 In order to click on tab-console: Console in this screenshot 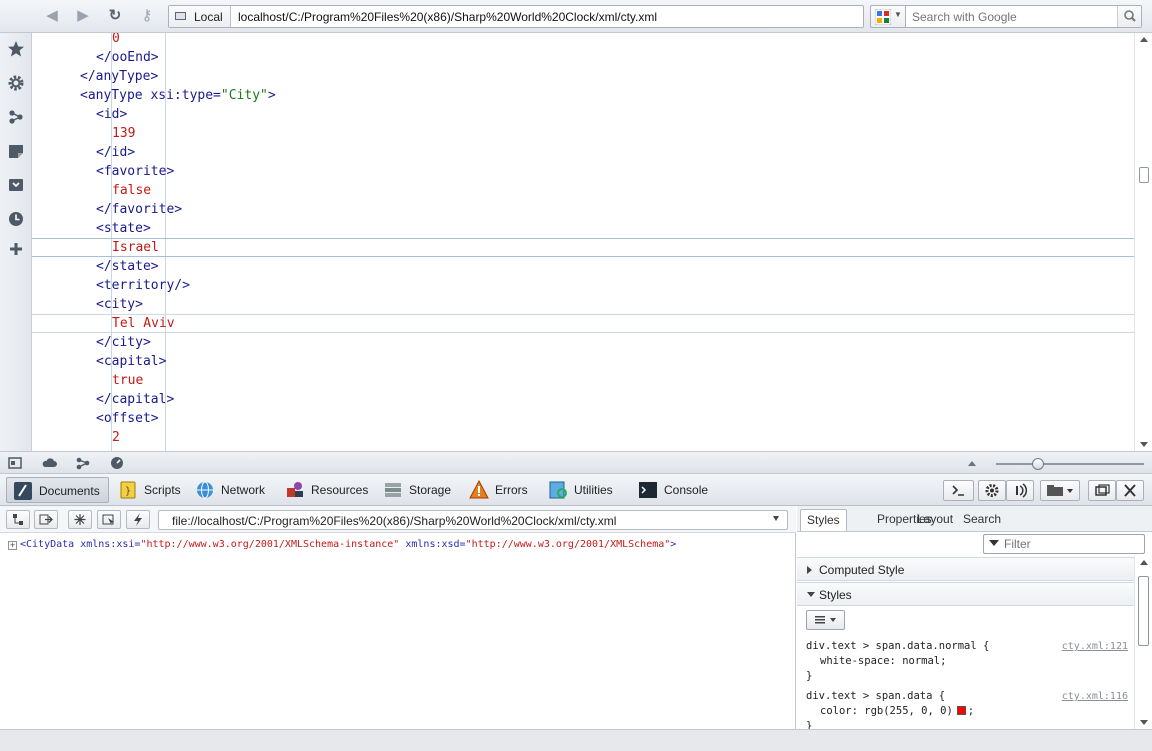, I will do `click(674, 490)`.